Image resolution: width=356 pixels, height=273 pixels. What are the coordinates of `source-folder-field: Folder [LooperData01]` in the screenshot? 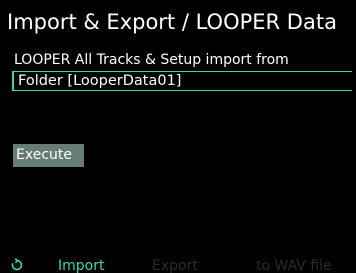 It's located at (182, 81).